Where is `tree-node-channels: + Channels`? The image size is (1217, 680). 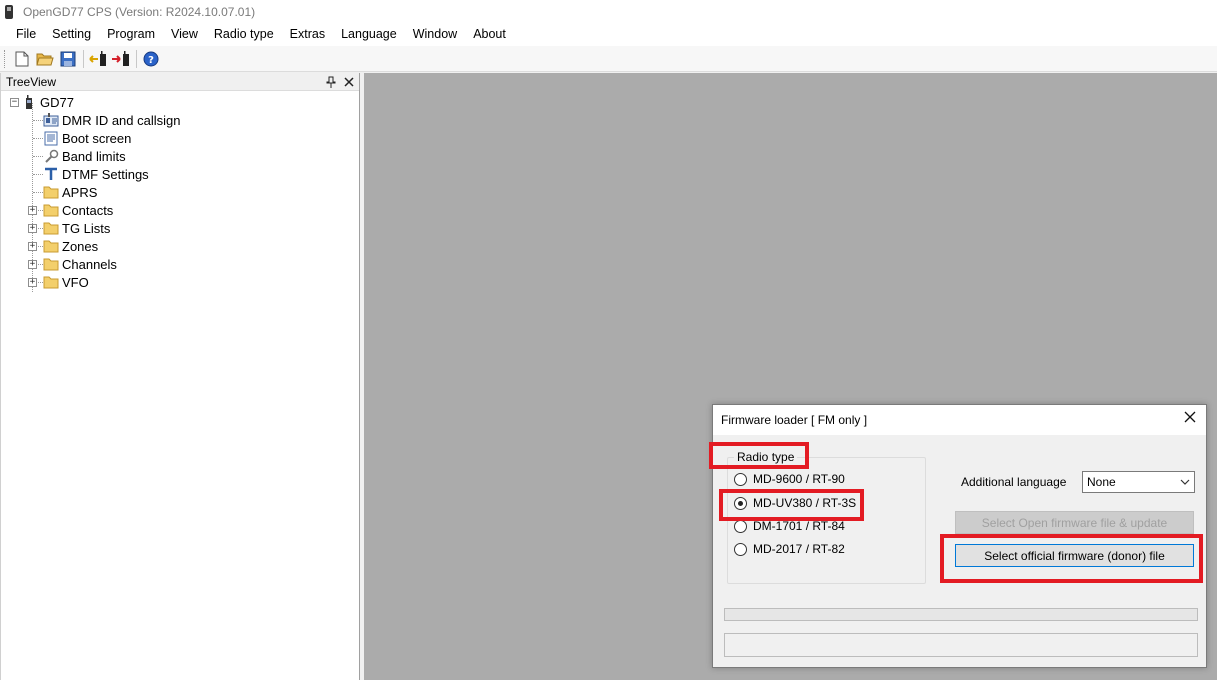 tree-node-channels: + Channels is located at coordinates (180, 264).